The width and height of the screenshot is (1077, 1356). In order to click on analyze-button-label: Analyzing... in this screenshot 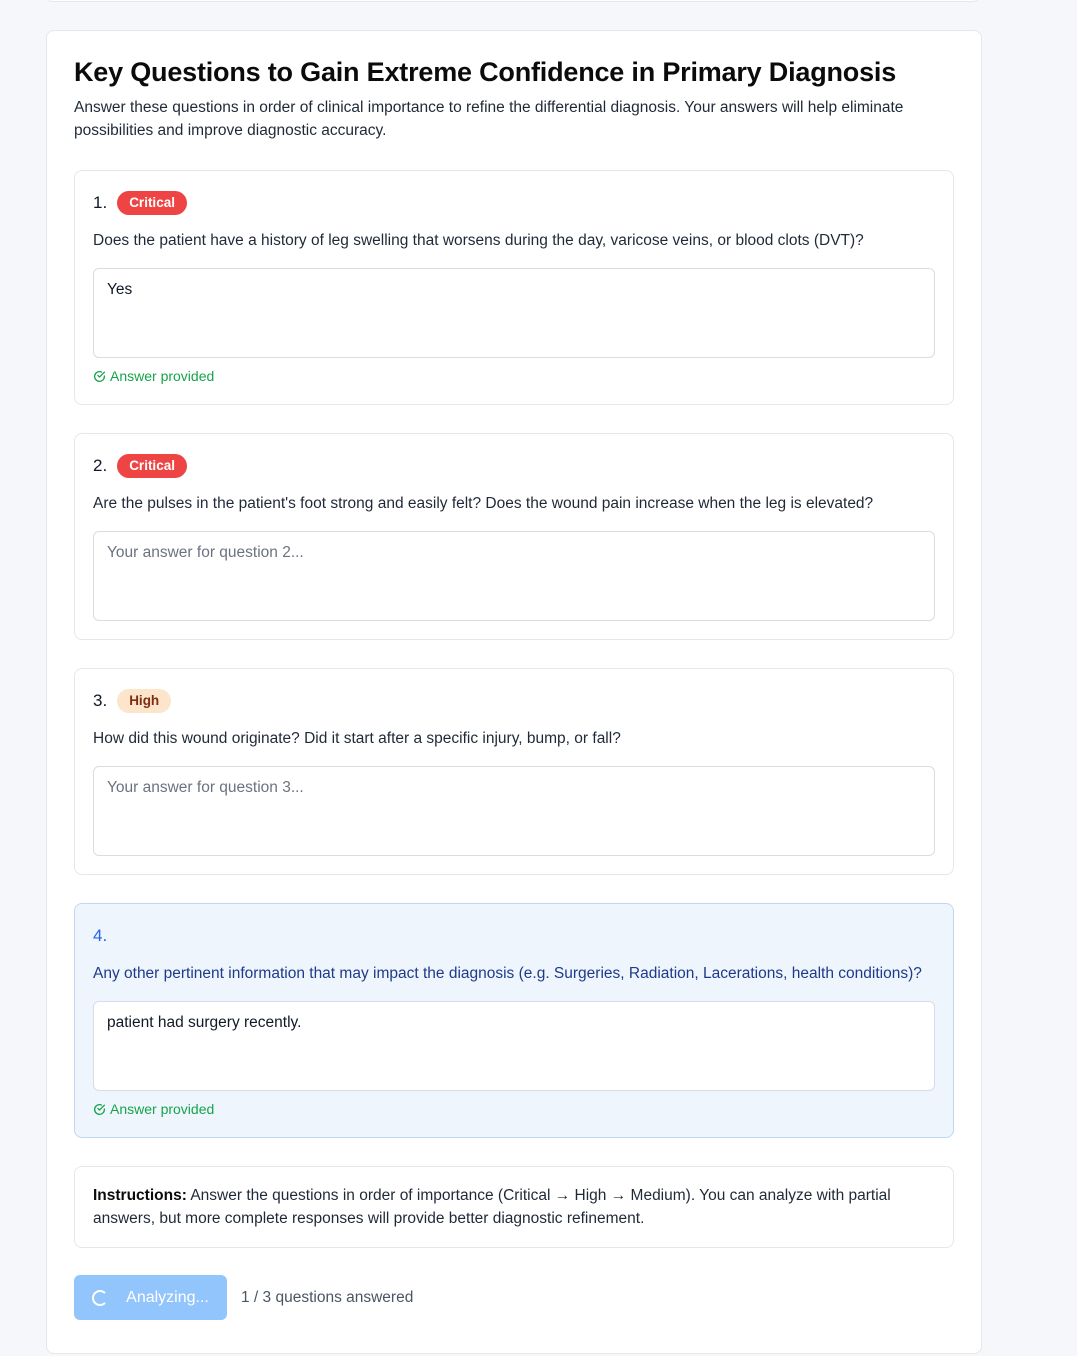, I will do `click(167, 1297)`.